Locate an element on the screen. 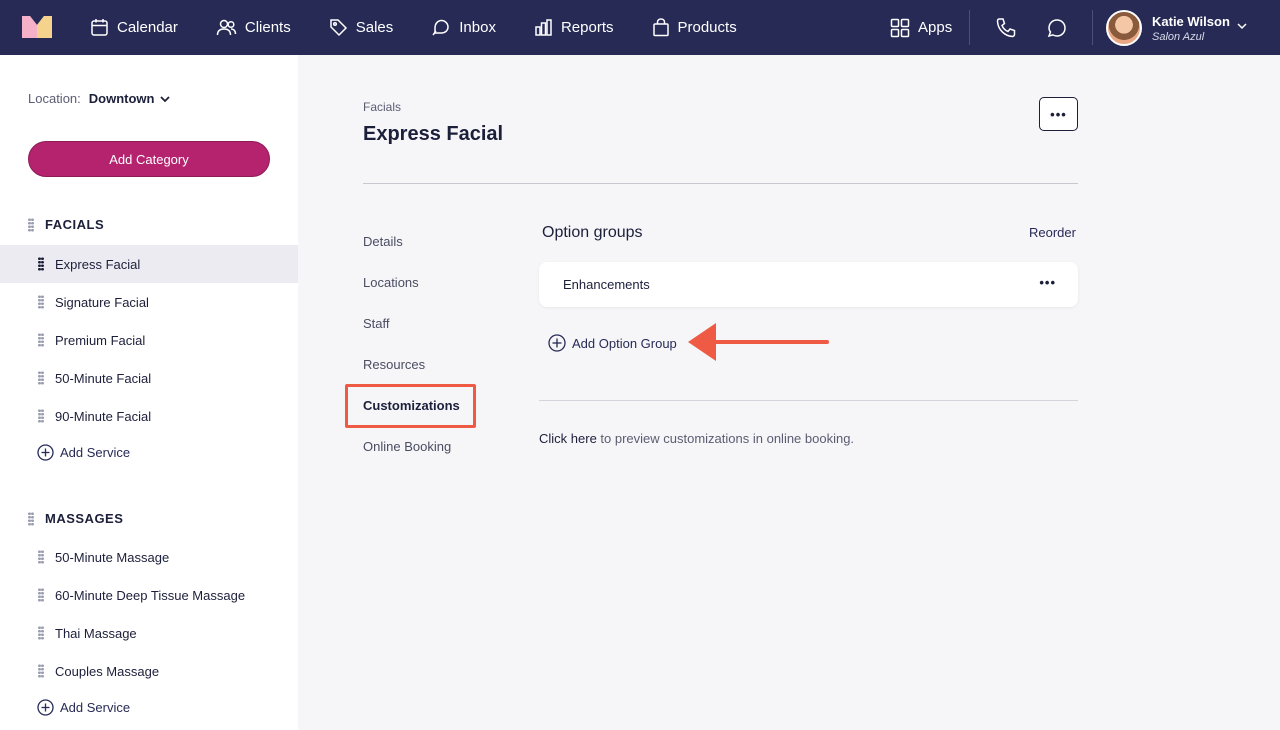 Image resolution: width=1280 pixels, height=730 pixels. page-title: Express Facial is located at coordinates (433, 134).